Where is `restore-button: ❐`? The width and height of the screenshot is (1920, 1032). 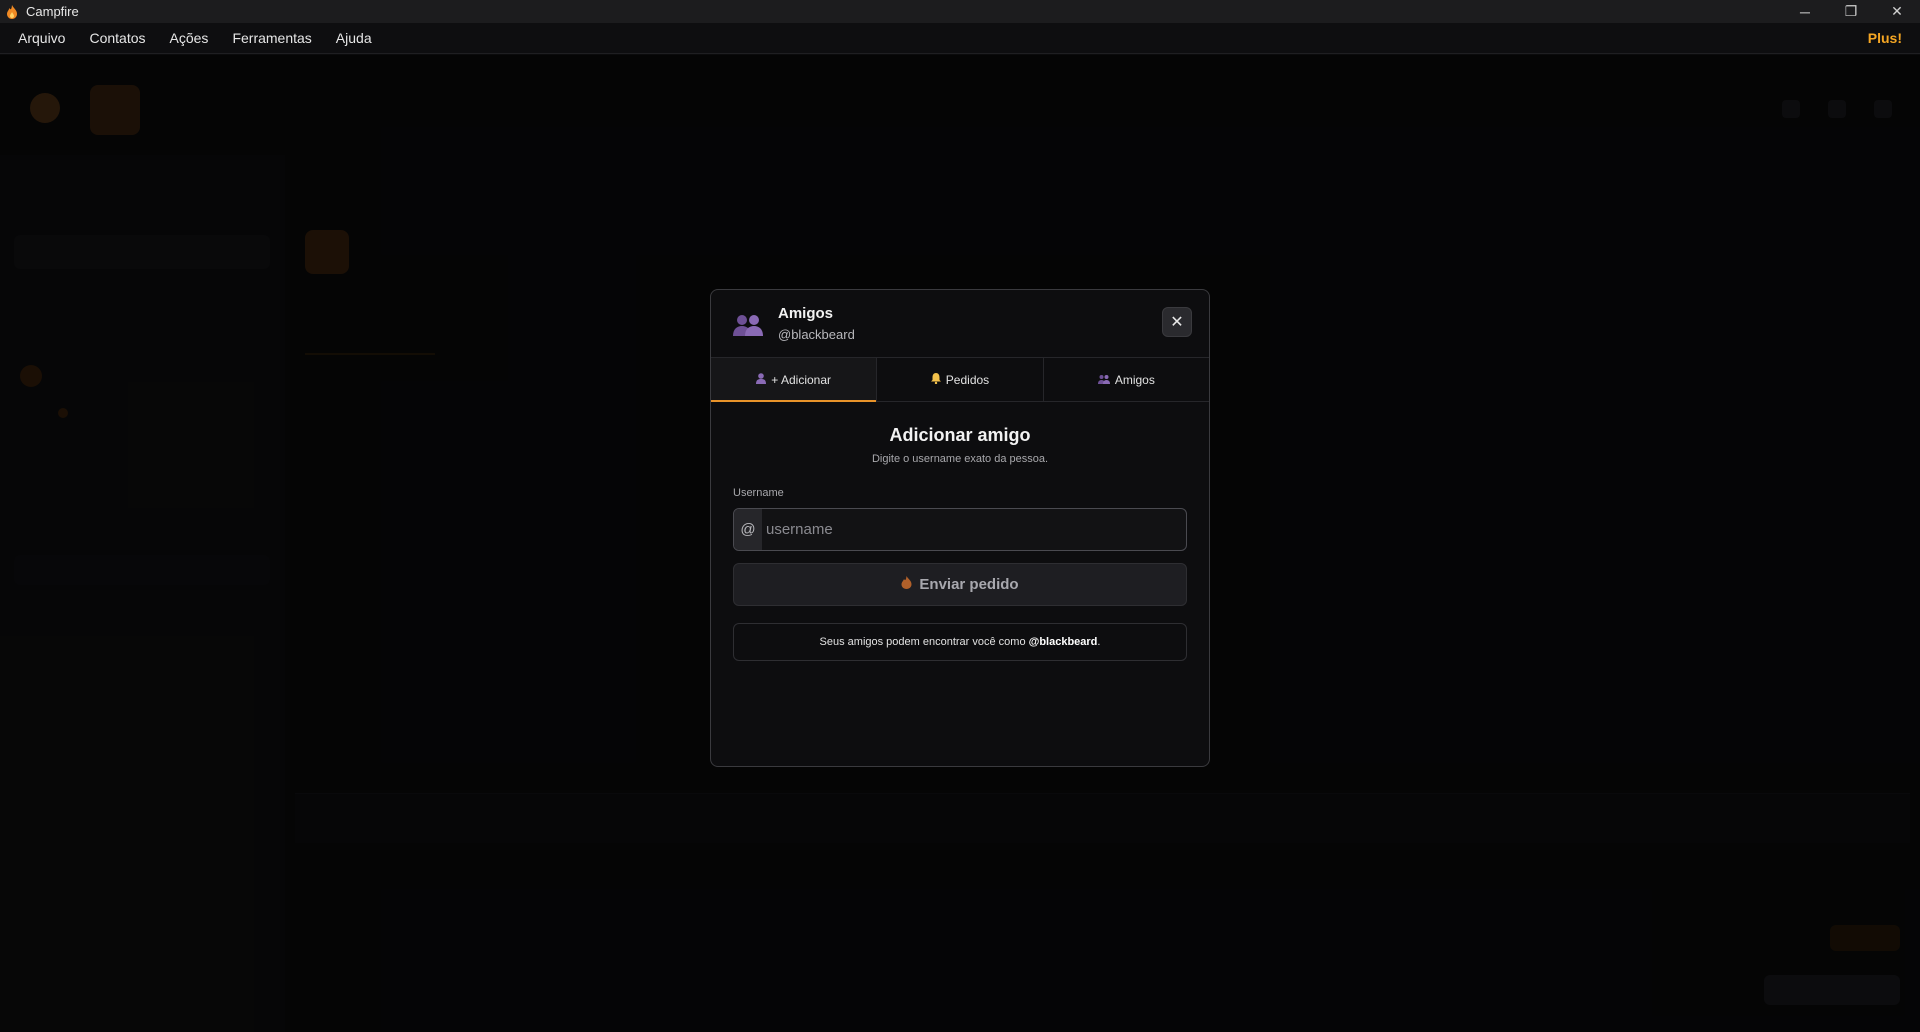
restore-button: ❐ is located at coordinates (1851, 11).